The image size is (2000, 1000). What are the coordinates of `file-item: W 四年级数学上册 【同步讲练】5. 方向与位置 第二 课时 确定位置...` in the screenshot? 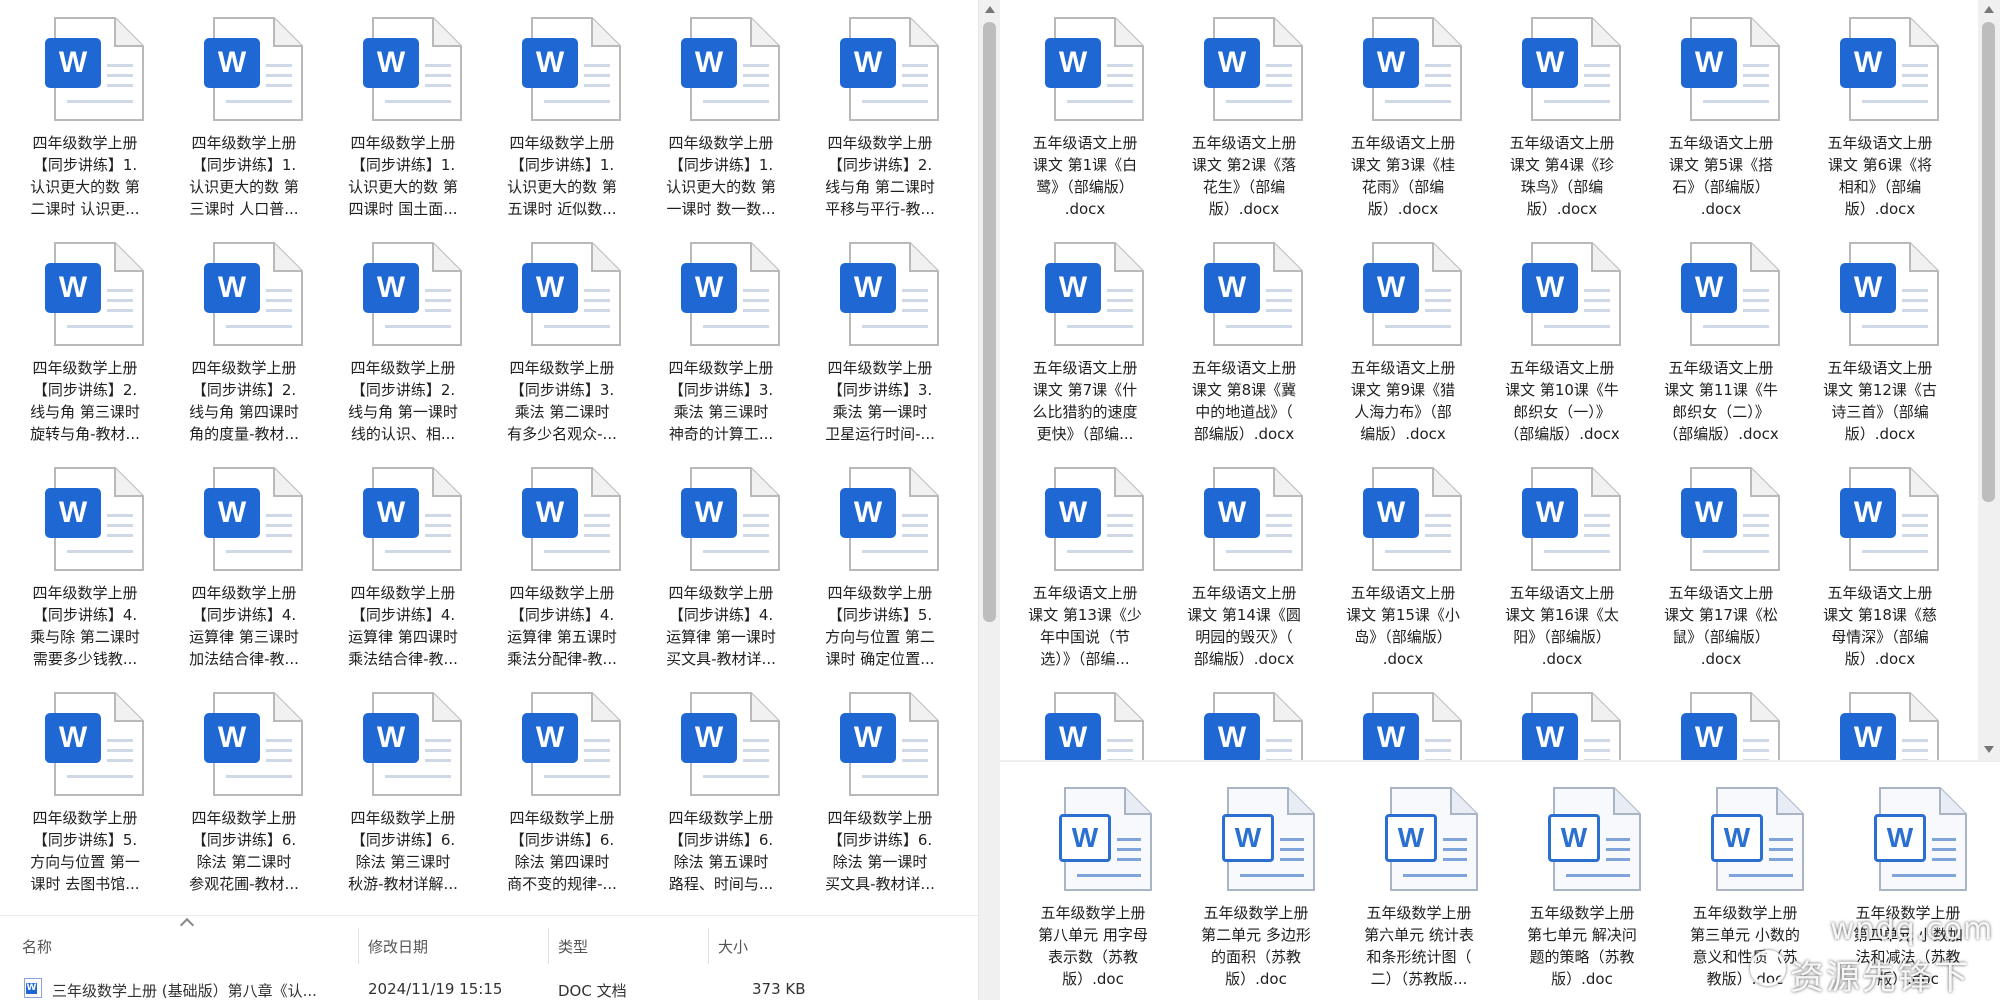 It's located at (880, 562).